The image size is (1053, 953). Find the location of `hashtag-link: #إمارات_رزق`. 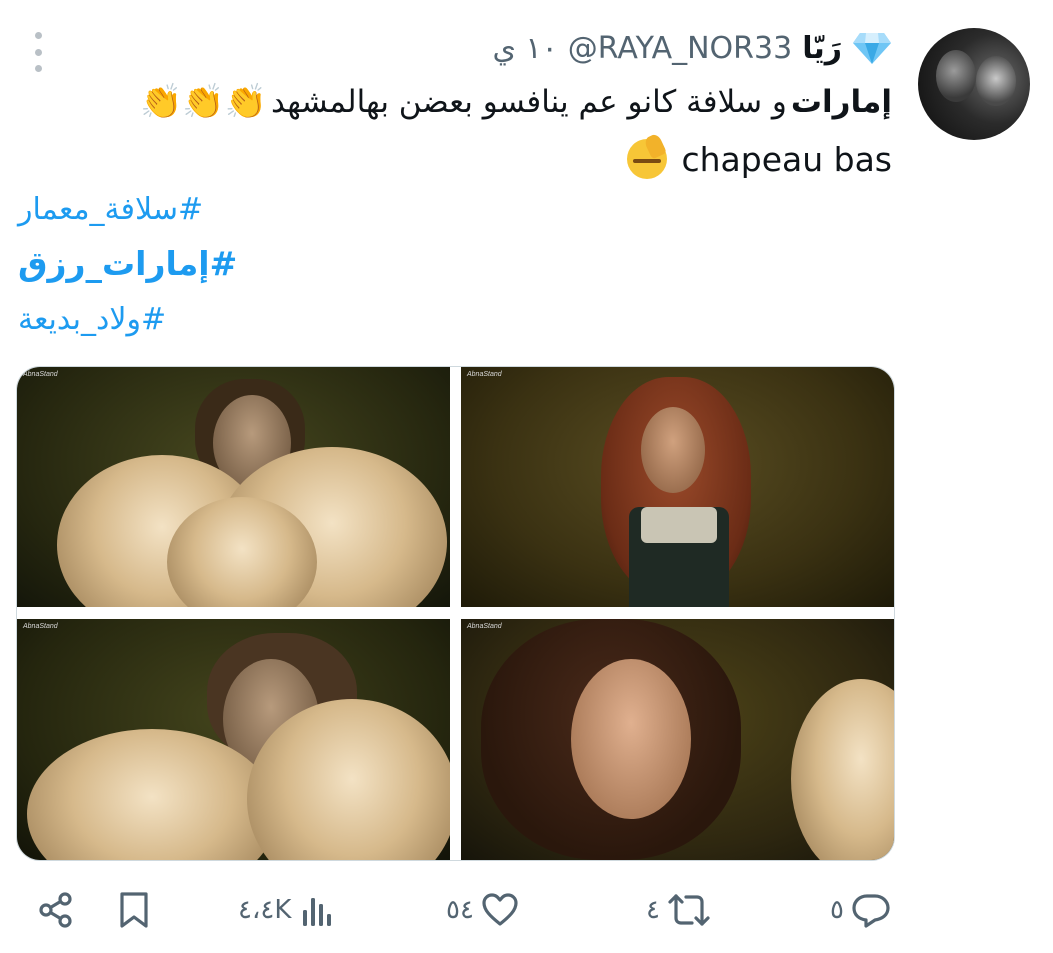

hashtag-link: #إمارات_رزق is located at coordinates (127, 263).